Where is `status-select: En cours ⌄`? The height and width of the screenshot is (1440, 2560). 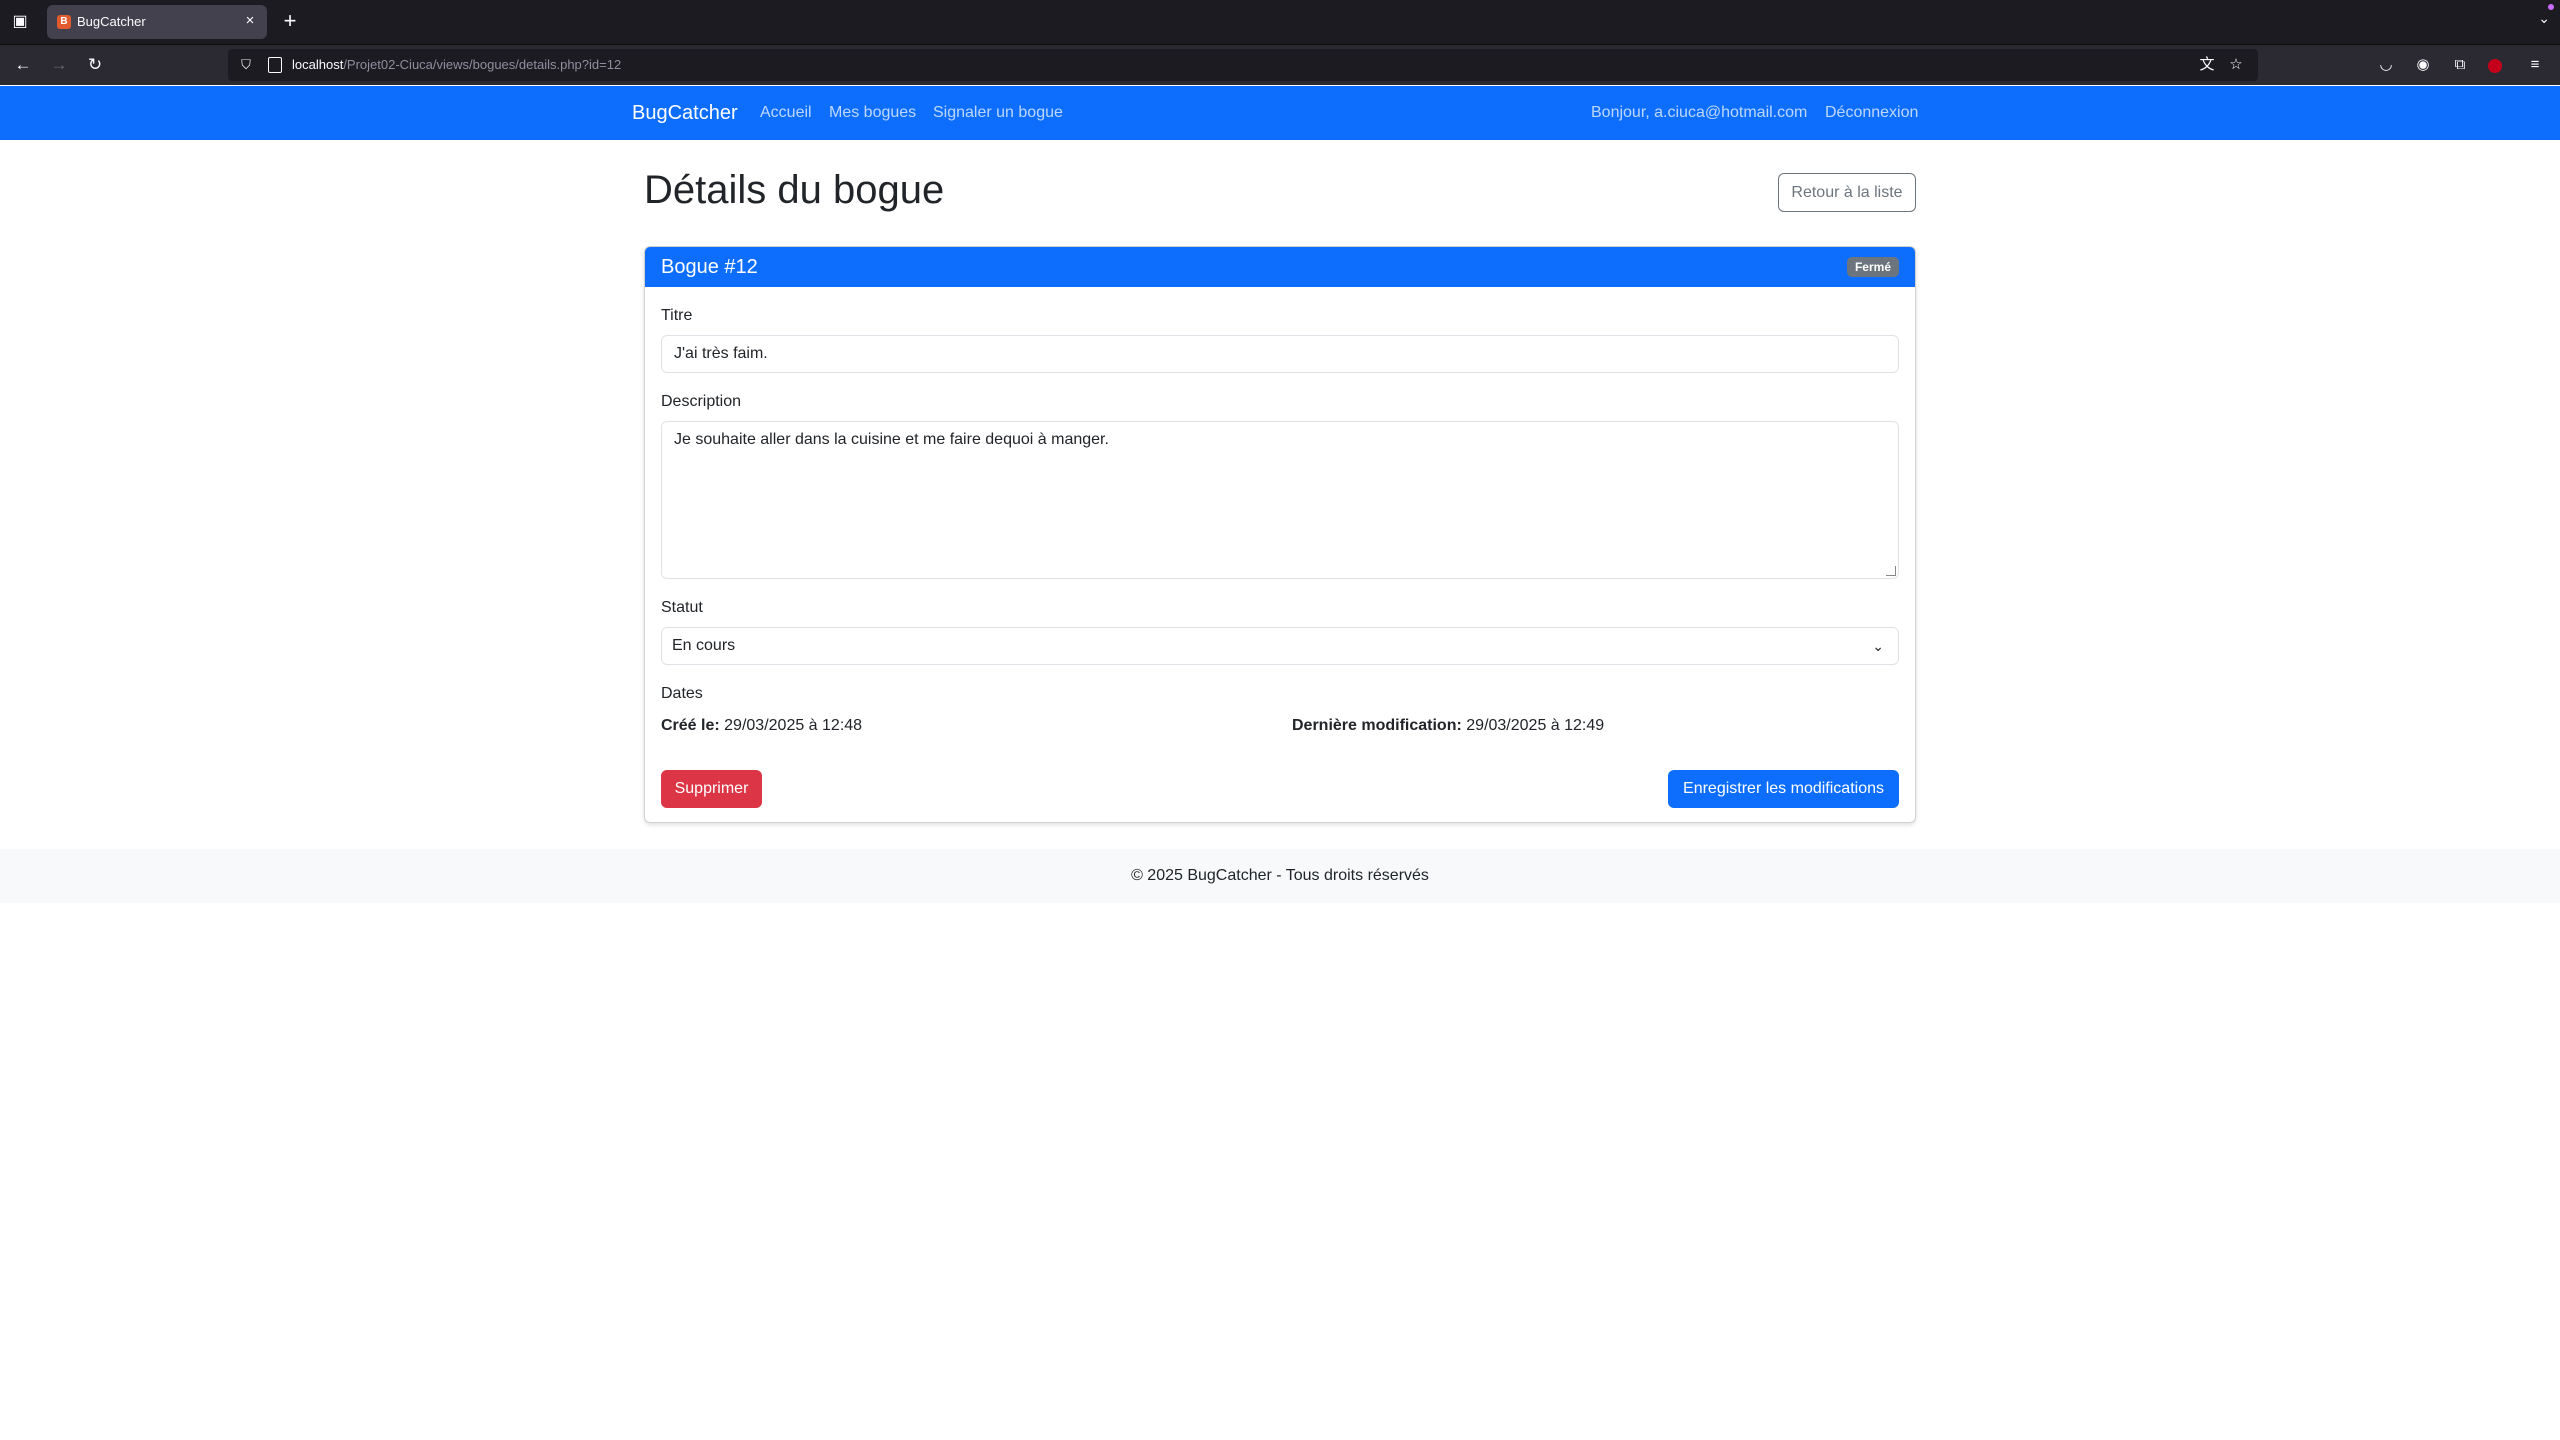 status-select: En cours ⌄ is located at coordinates (1280, 646).